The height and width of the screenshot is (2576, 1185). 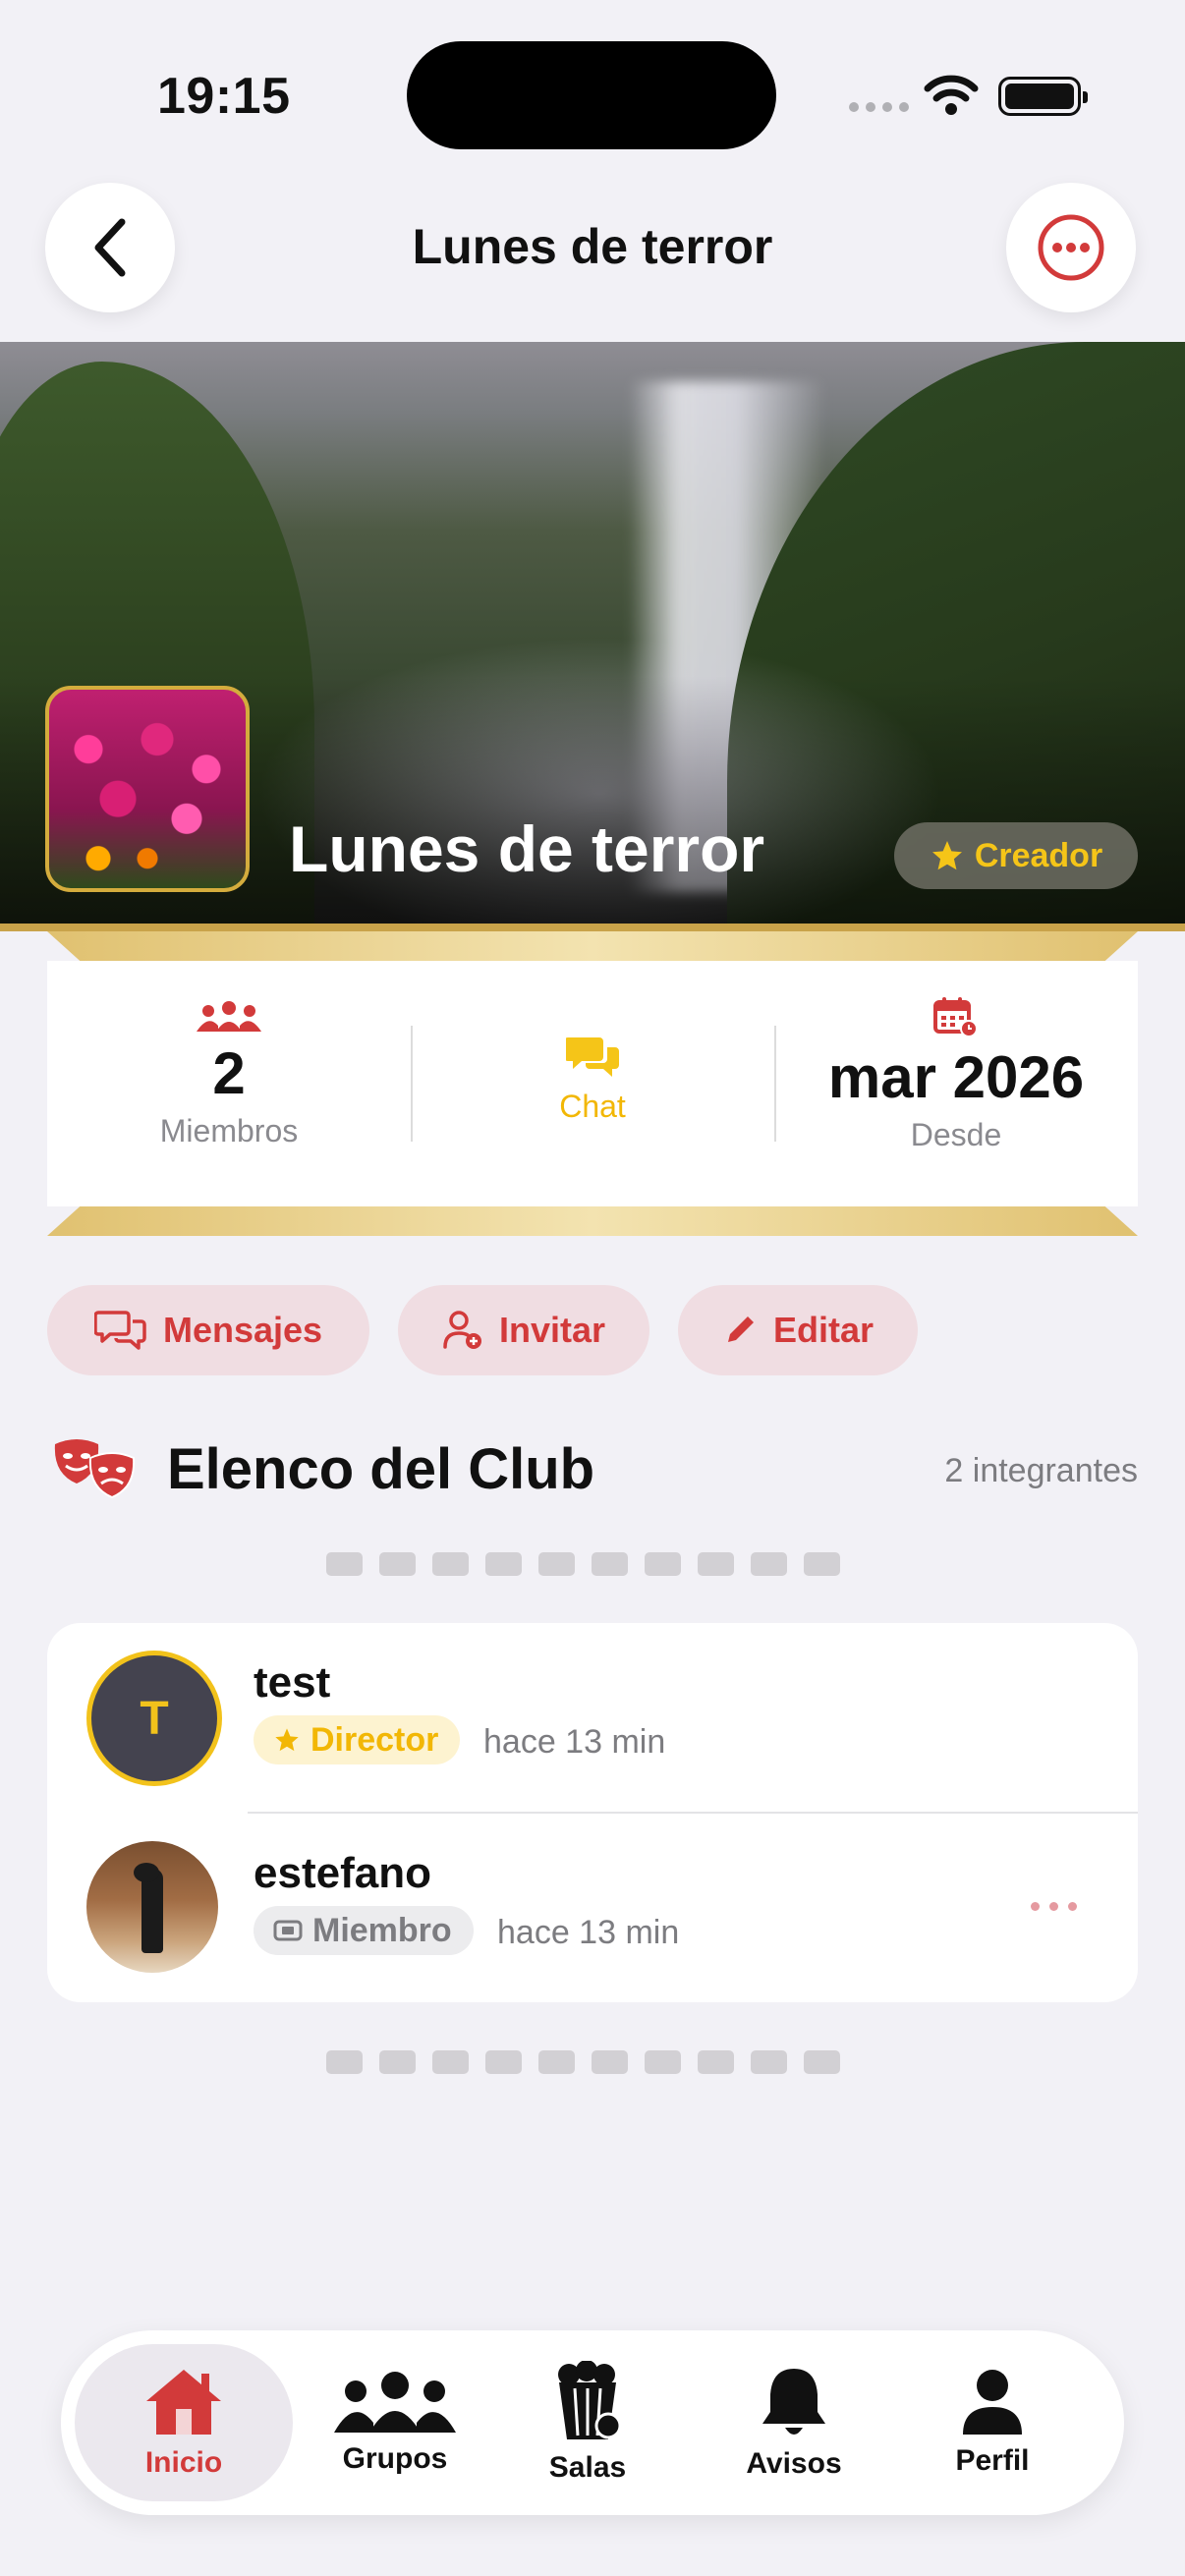 What do you see at coordinates (993, 2460) in the screenshot?
I see `tab-label: Perfil` at bounding box center [993, 2460].